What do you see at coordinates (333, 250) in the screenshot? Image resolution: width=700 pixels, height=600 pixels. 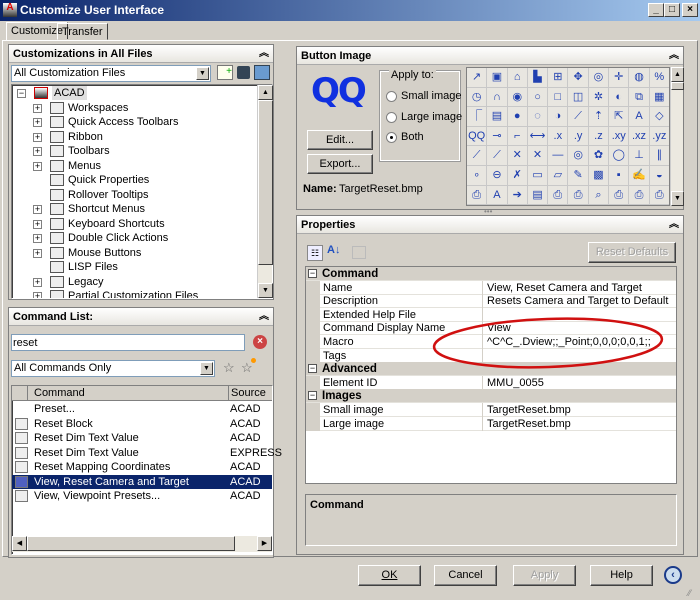 I see `sort-alpha-icon: A↓` at bounding box center [333, 250].